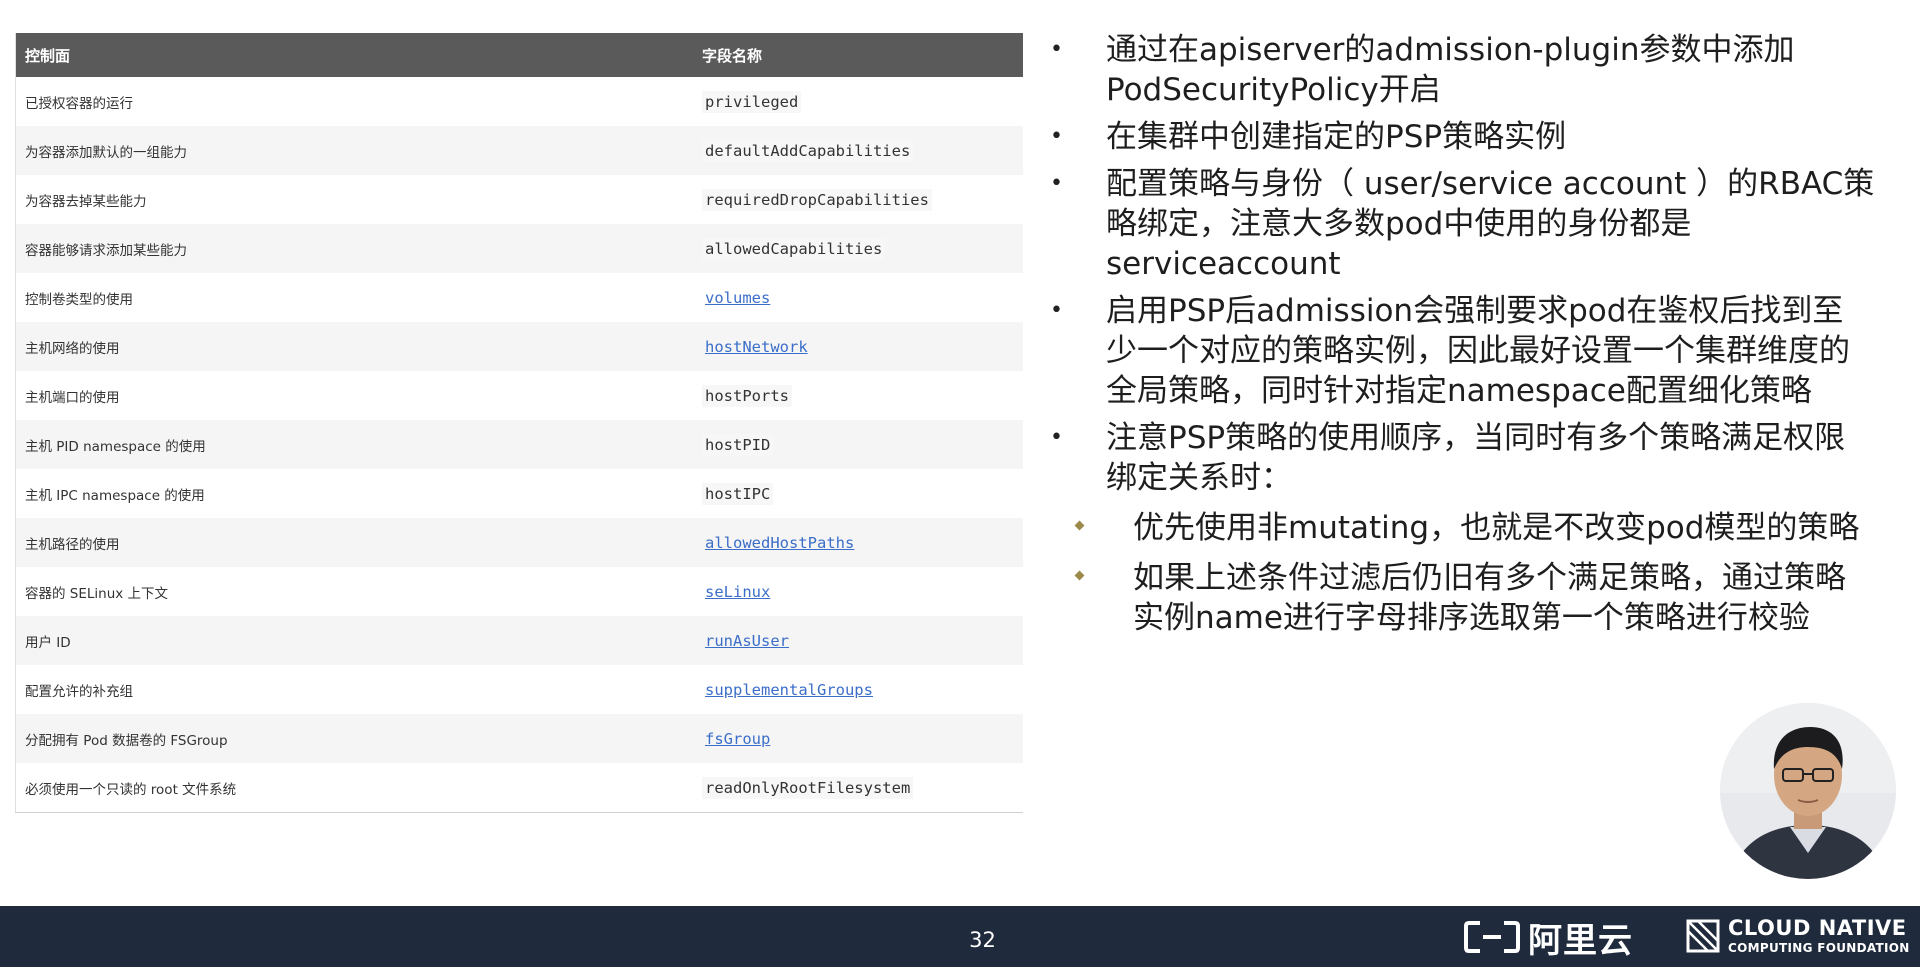 The image size is (1920, 967). I want to click on row-field-cell: privileged, so click(854, 101).